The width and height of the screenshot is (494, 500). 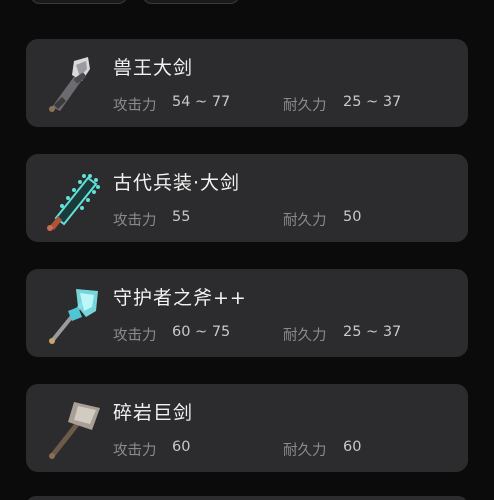 I want to click on attack-value: 54 ~ 77, so click(x=201, y=102).